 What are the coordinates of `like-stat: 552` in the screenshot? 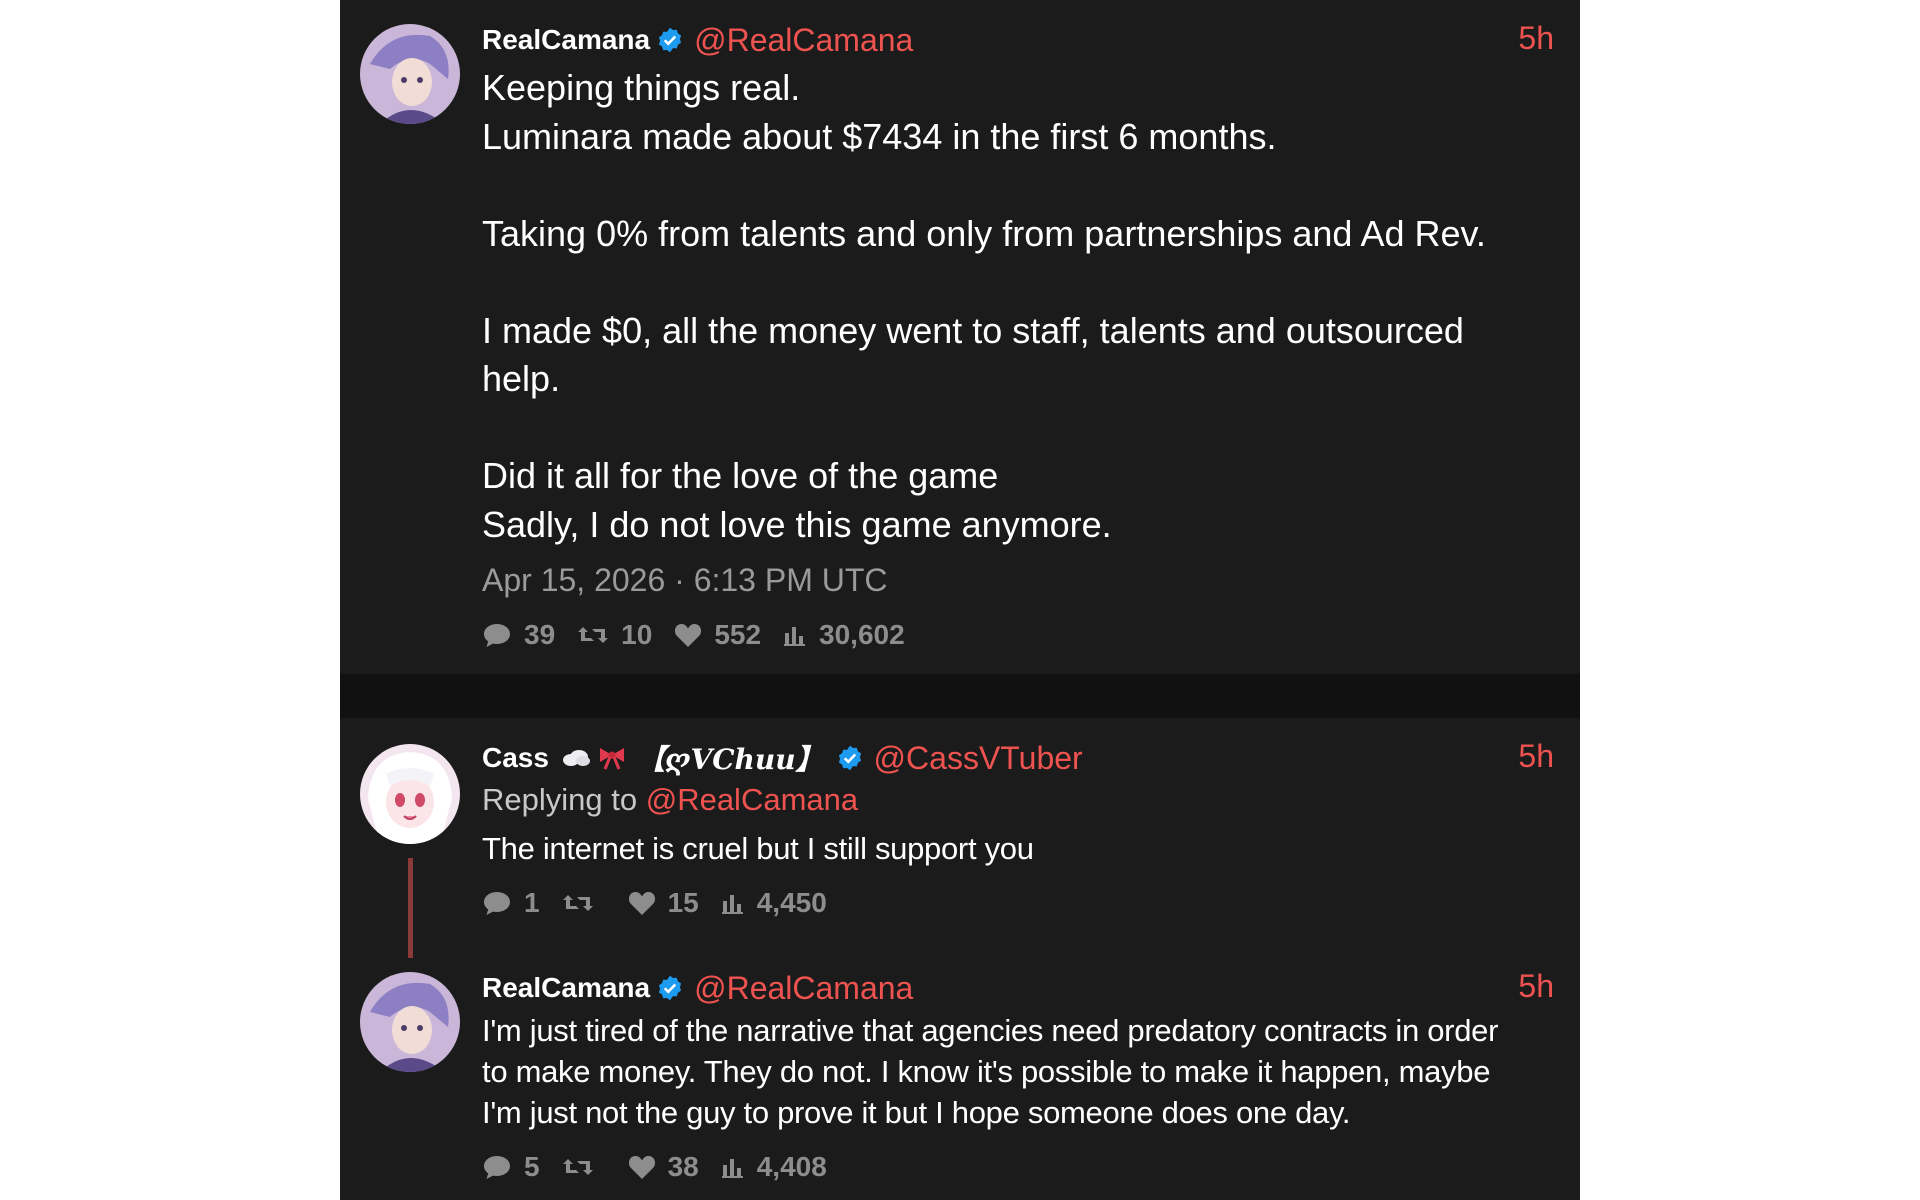 It's located at (717, 635).